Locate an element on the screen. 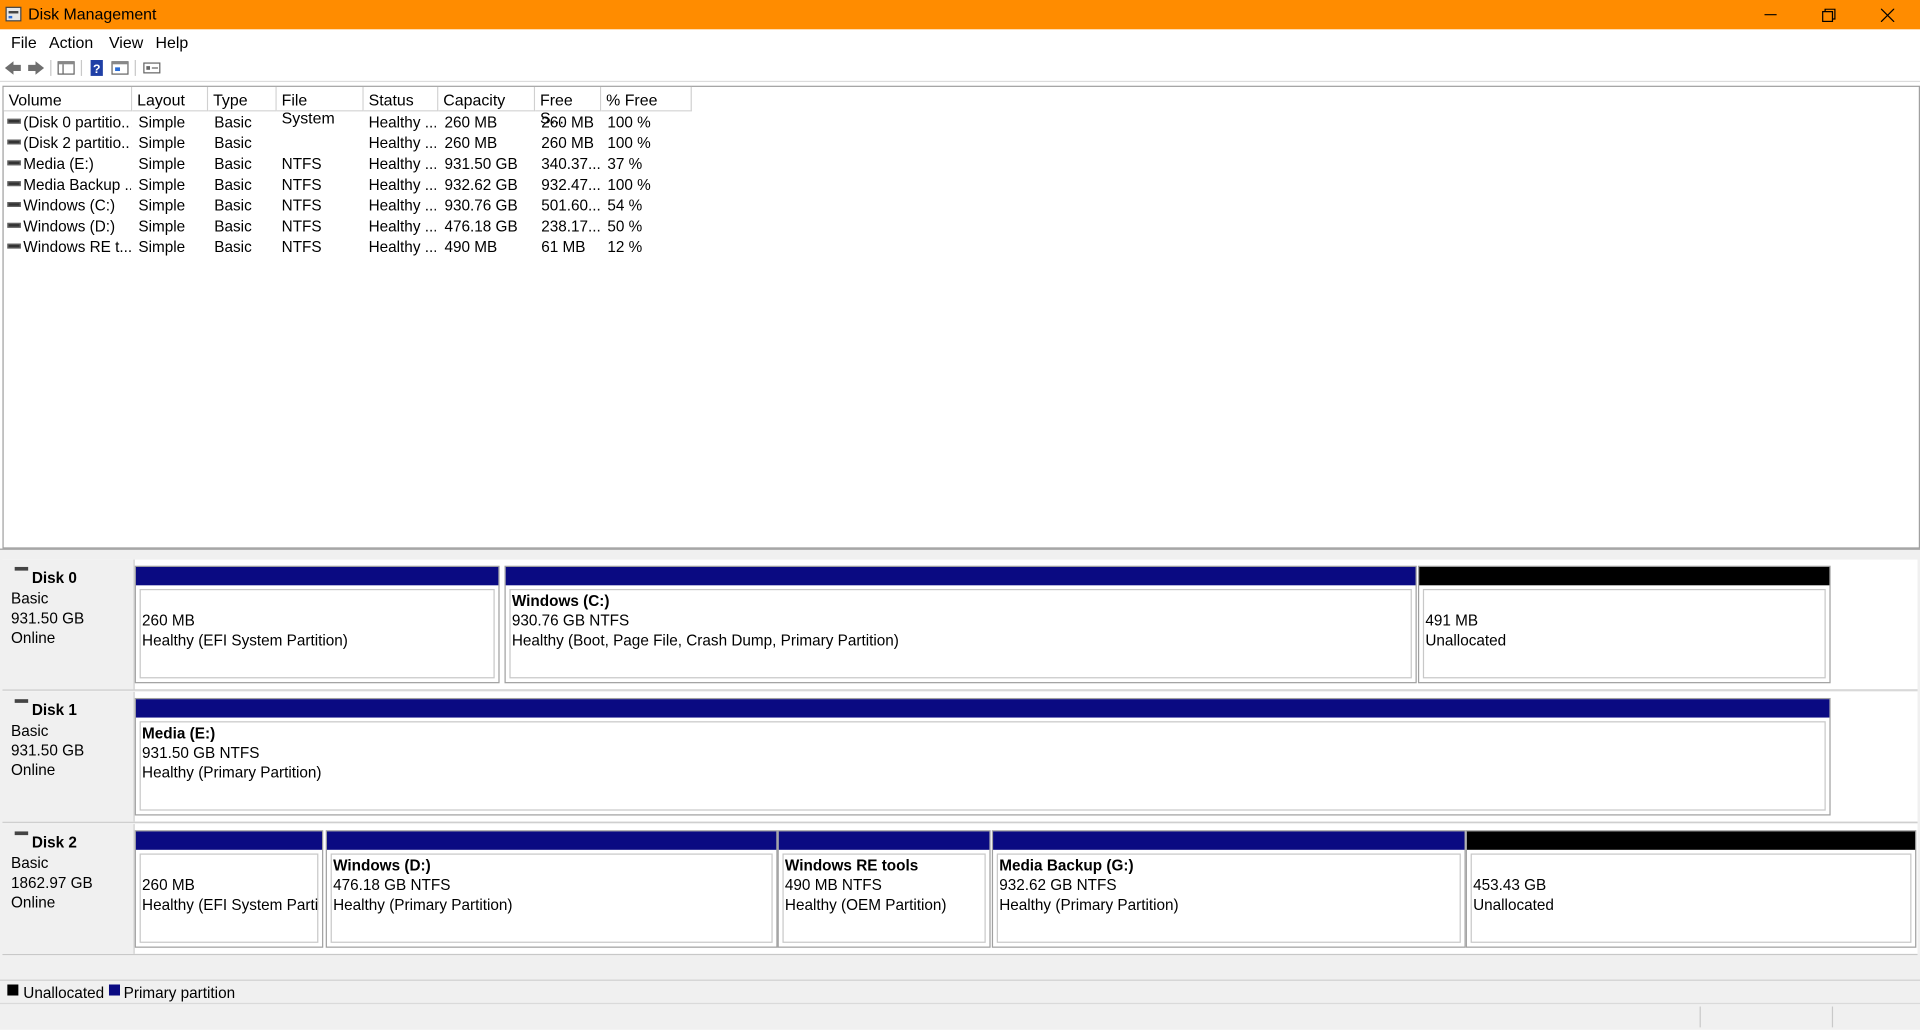 Image resolution: width=1920 pixels, height=1030 pixels. primary-partition-swatch is located at coordinates (114, 990).